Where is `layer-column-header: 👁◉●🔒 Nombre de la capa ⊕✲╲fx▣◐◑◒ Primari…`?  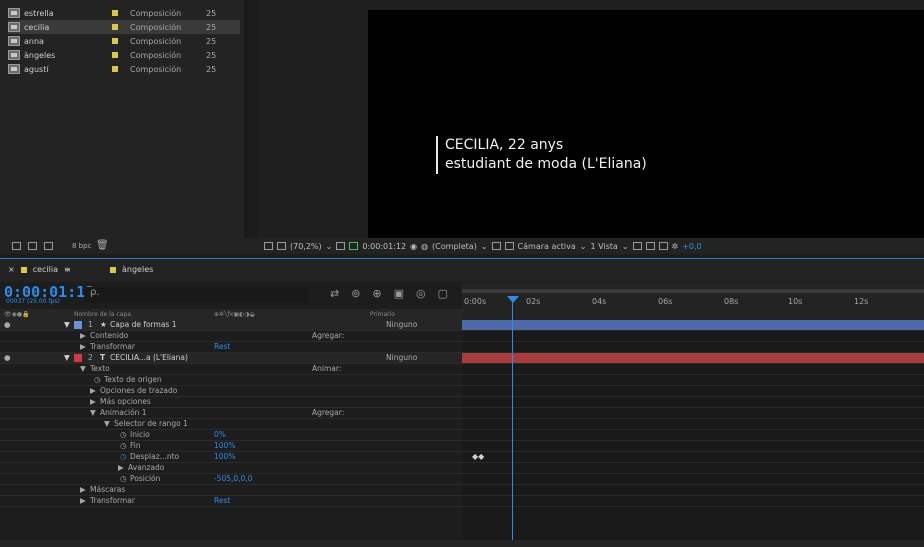 layer-column-header: 👁◉●🔒 Nombre de la capa ⊕✲╲fx▣◐◑◒ Primari… is located at coordinates (231, 314).